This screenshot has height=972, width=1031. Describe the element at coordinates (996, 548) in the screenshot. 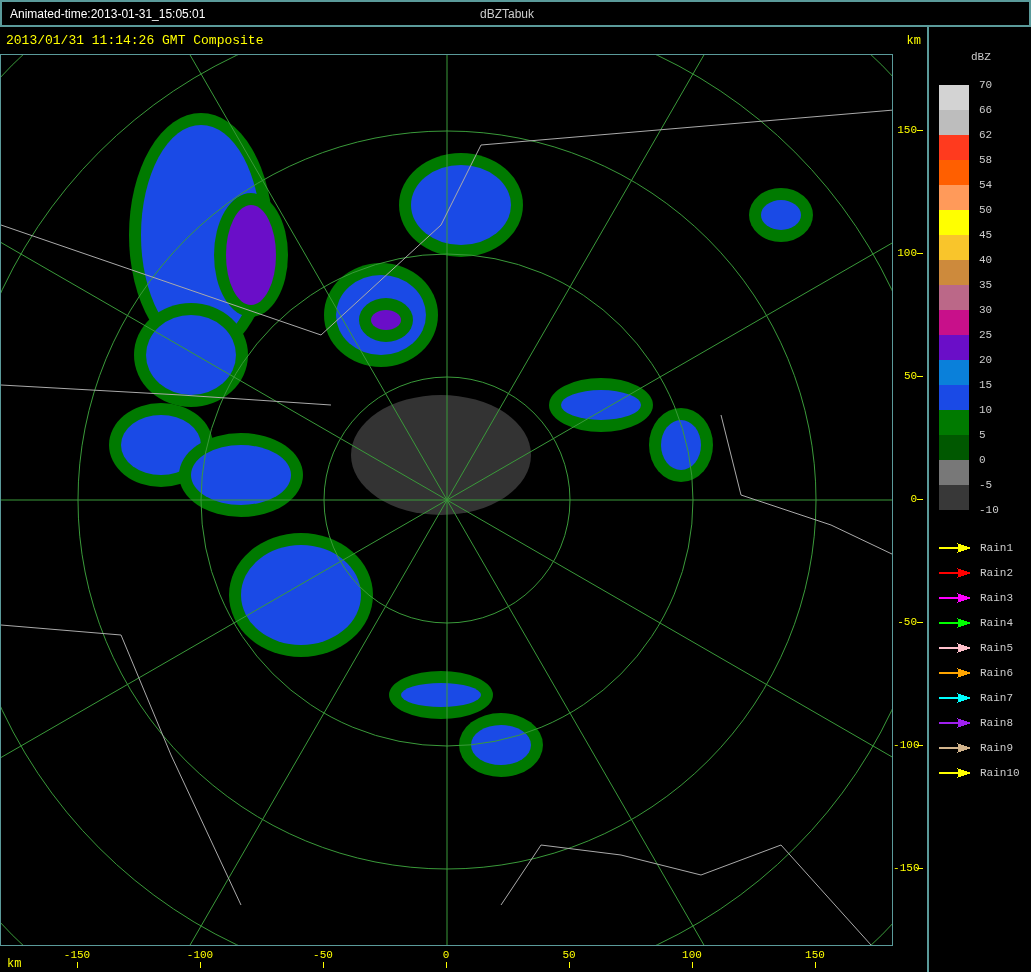

I see `track-label: Rain1` at that location.